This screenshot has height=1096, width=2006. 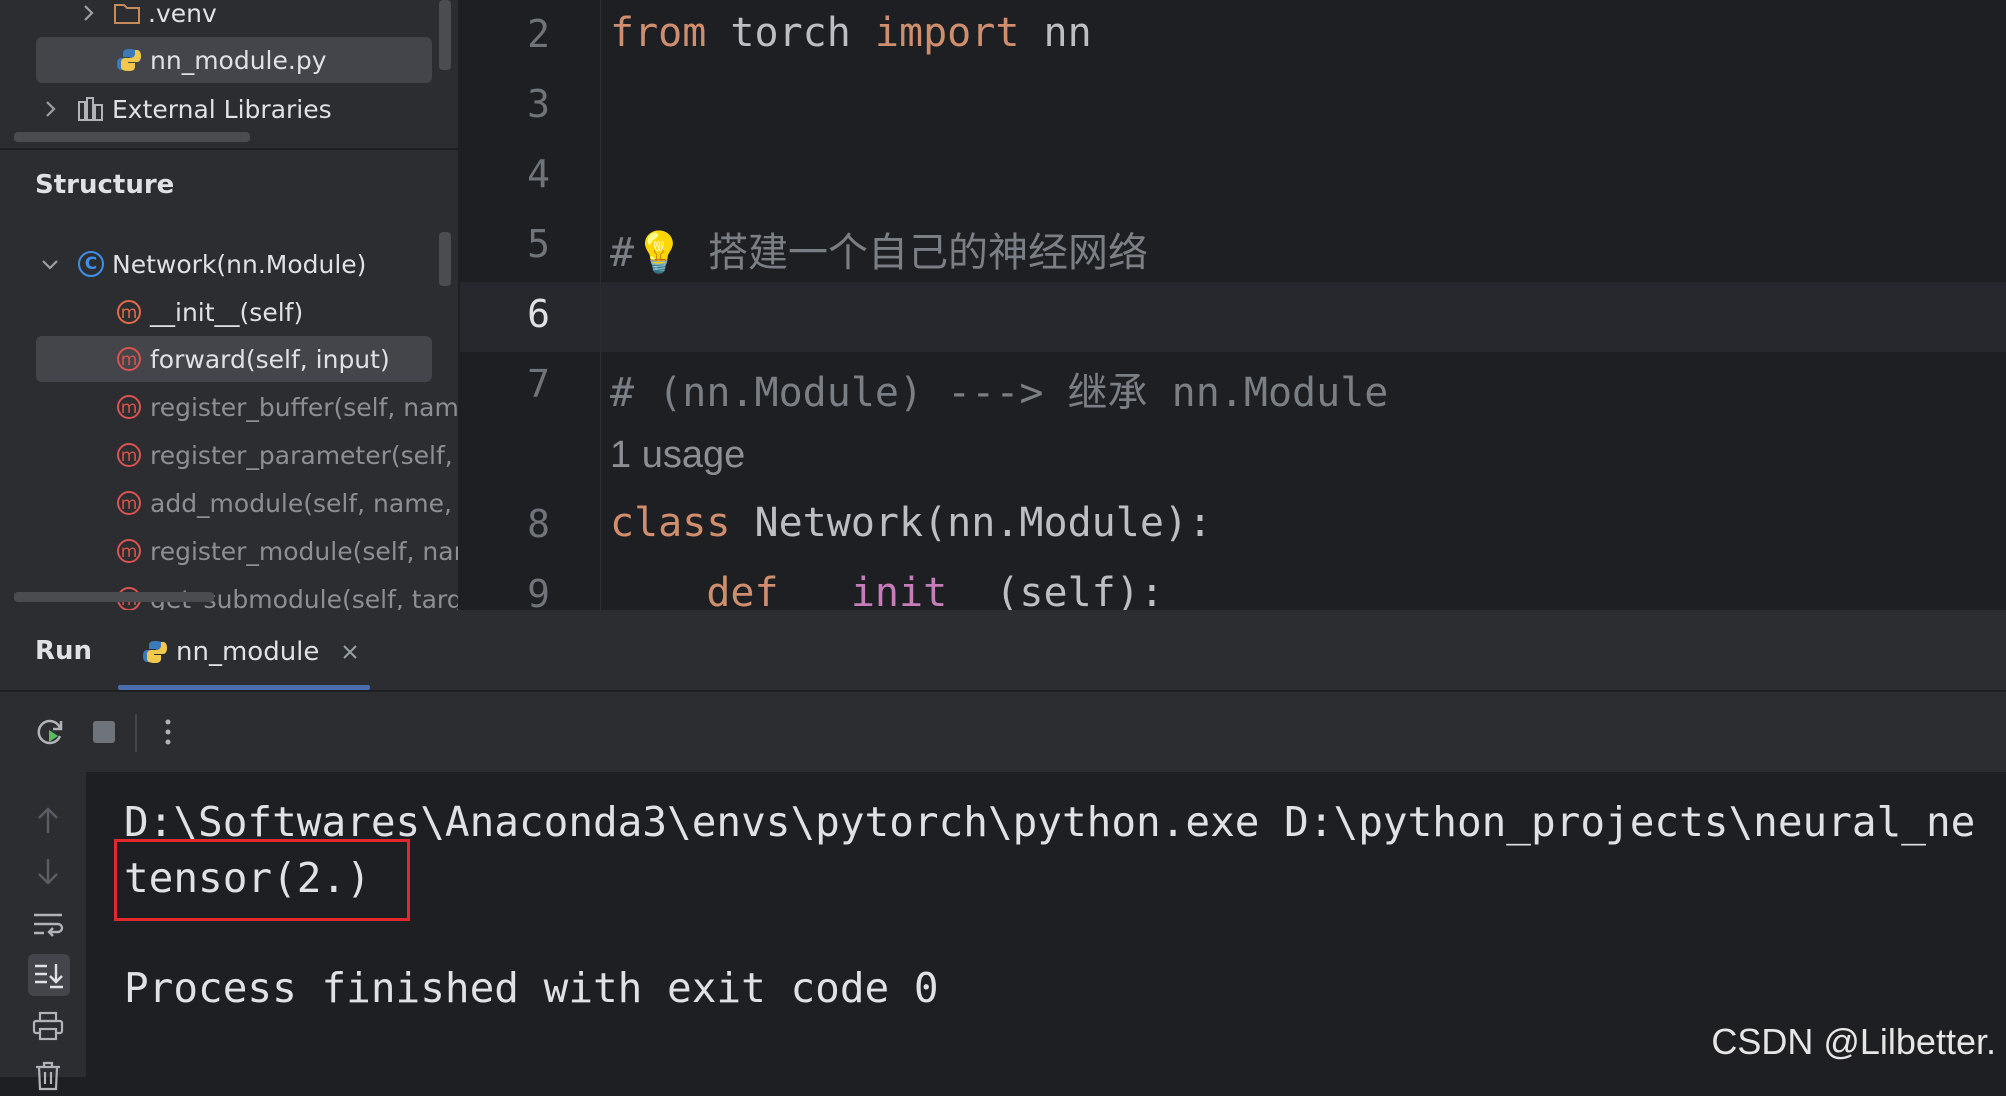 What do you see at coordinates (350, 652) in the screenshot?
I see `close-icon` at bounding box center [350, 652].